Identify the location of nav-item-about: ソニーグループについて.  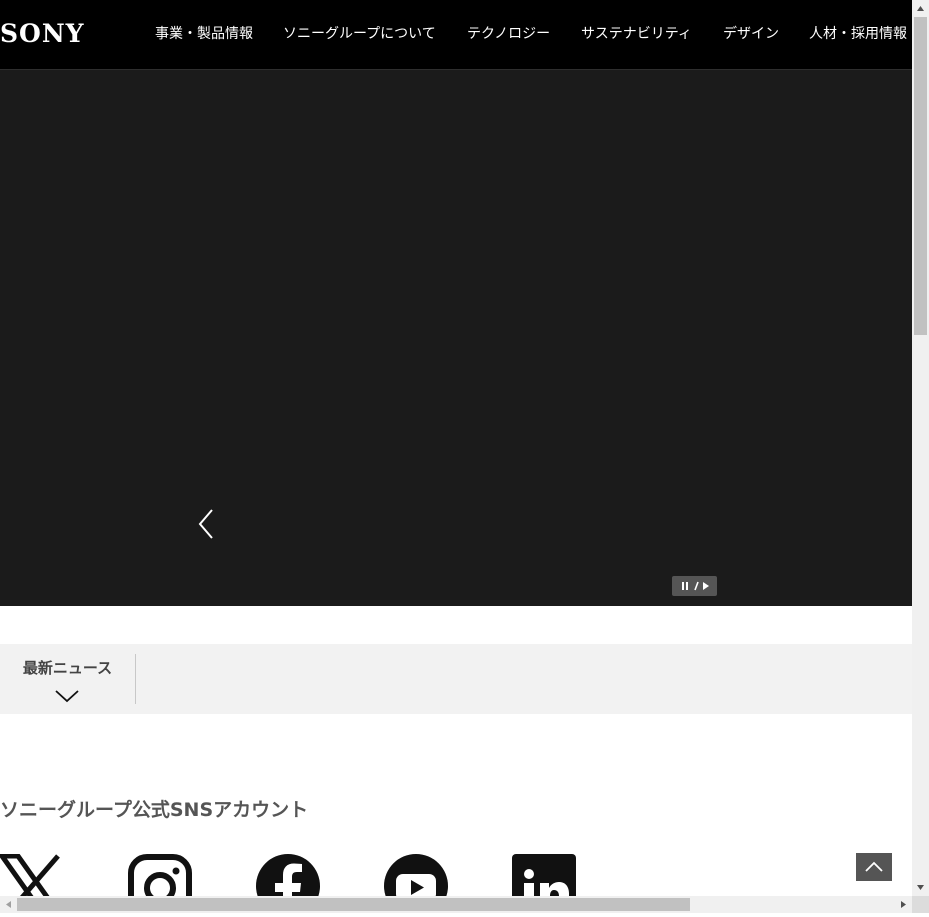
(359, 34).